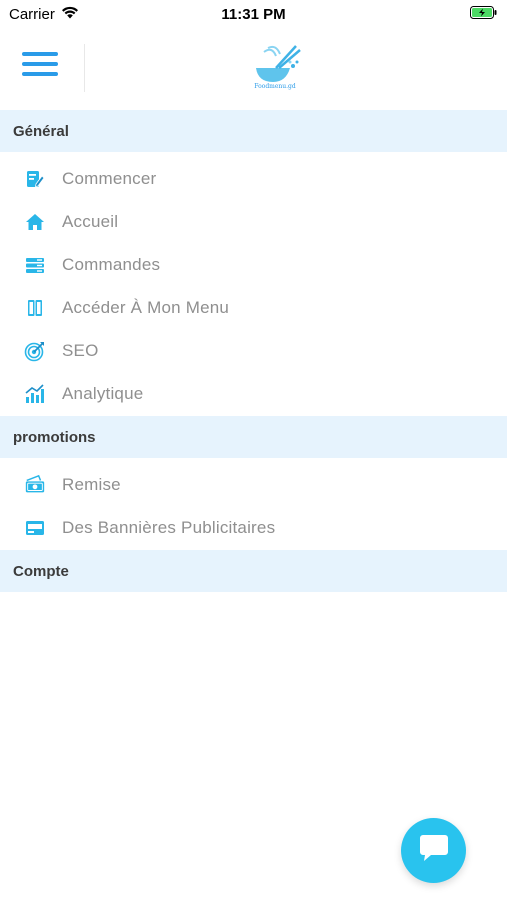 This screenshot has width=507, height=900. What do you see at coordinates (54, 437) in the screenshot?
I see `section-title: promotions` at bounding box center [54, 437].